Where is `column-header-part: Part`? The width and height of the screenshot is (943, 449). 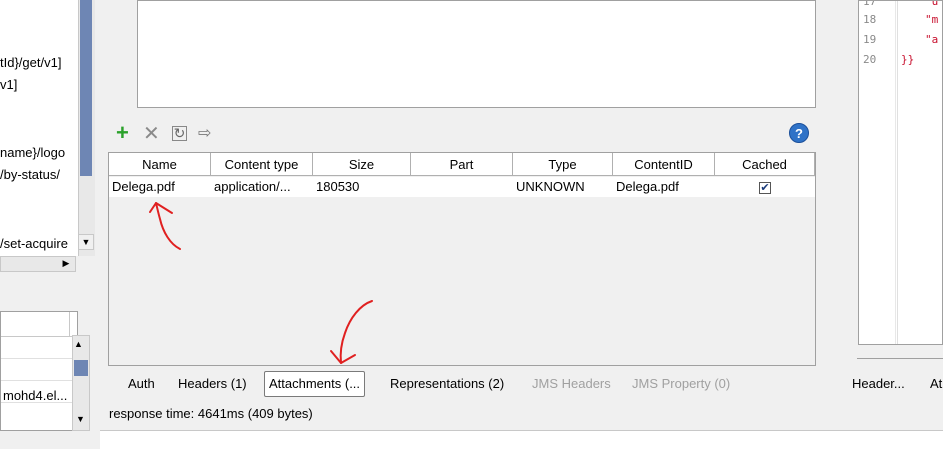
column-header-part: Part is located at coordinates (462, 164).